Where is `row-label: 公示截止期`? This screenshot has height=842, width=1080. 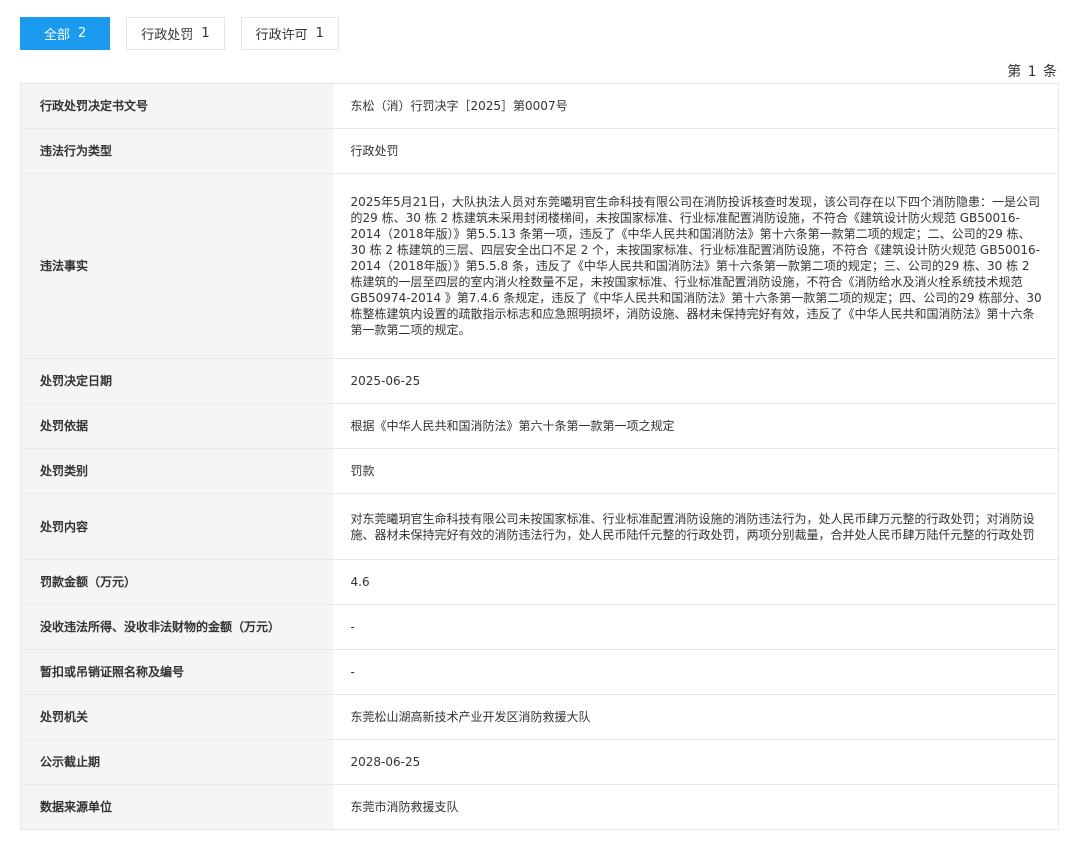 row-label: 公示截止期 is located at coordinates (177, 762).